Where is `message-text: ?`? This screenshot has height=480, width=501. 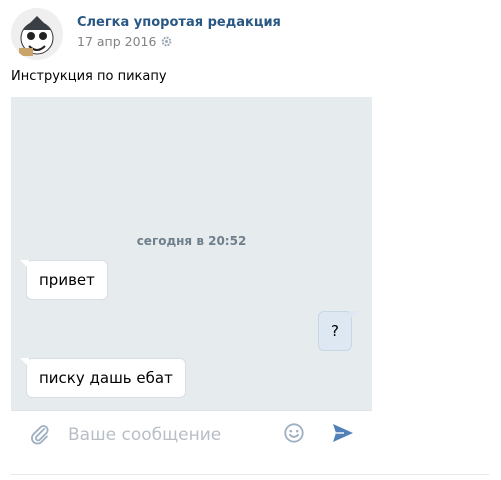
message-text: ? is located at coordinates (335, 331).